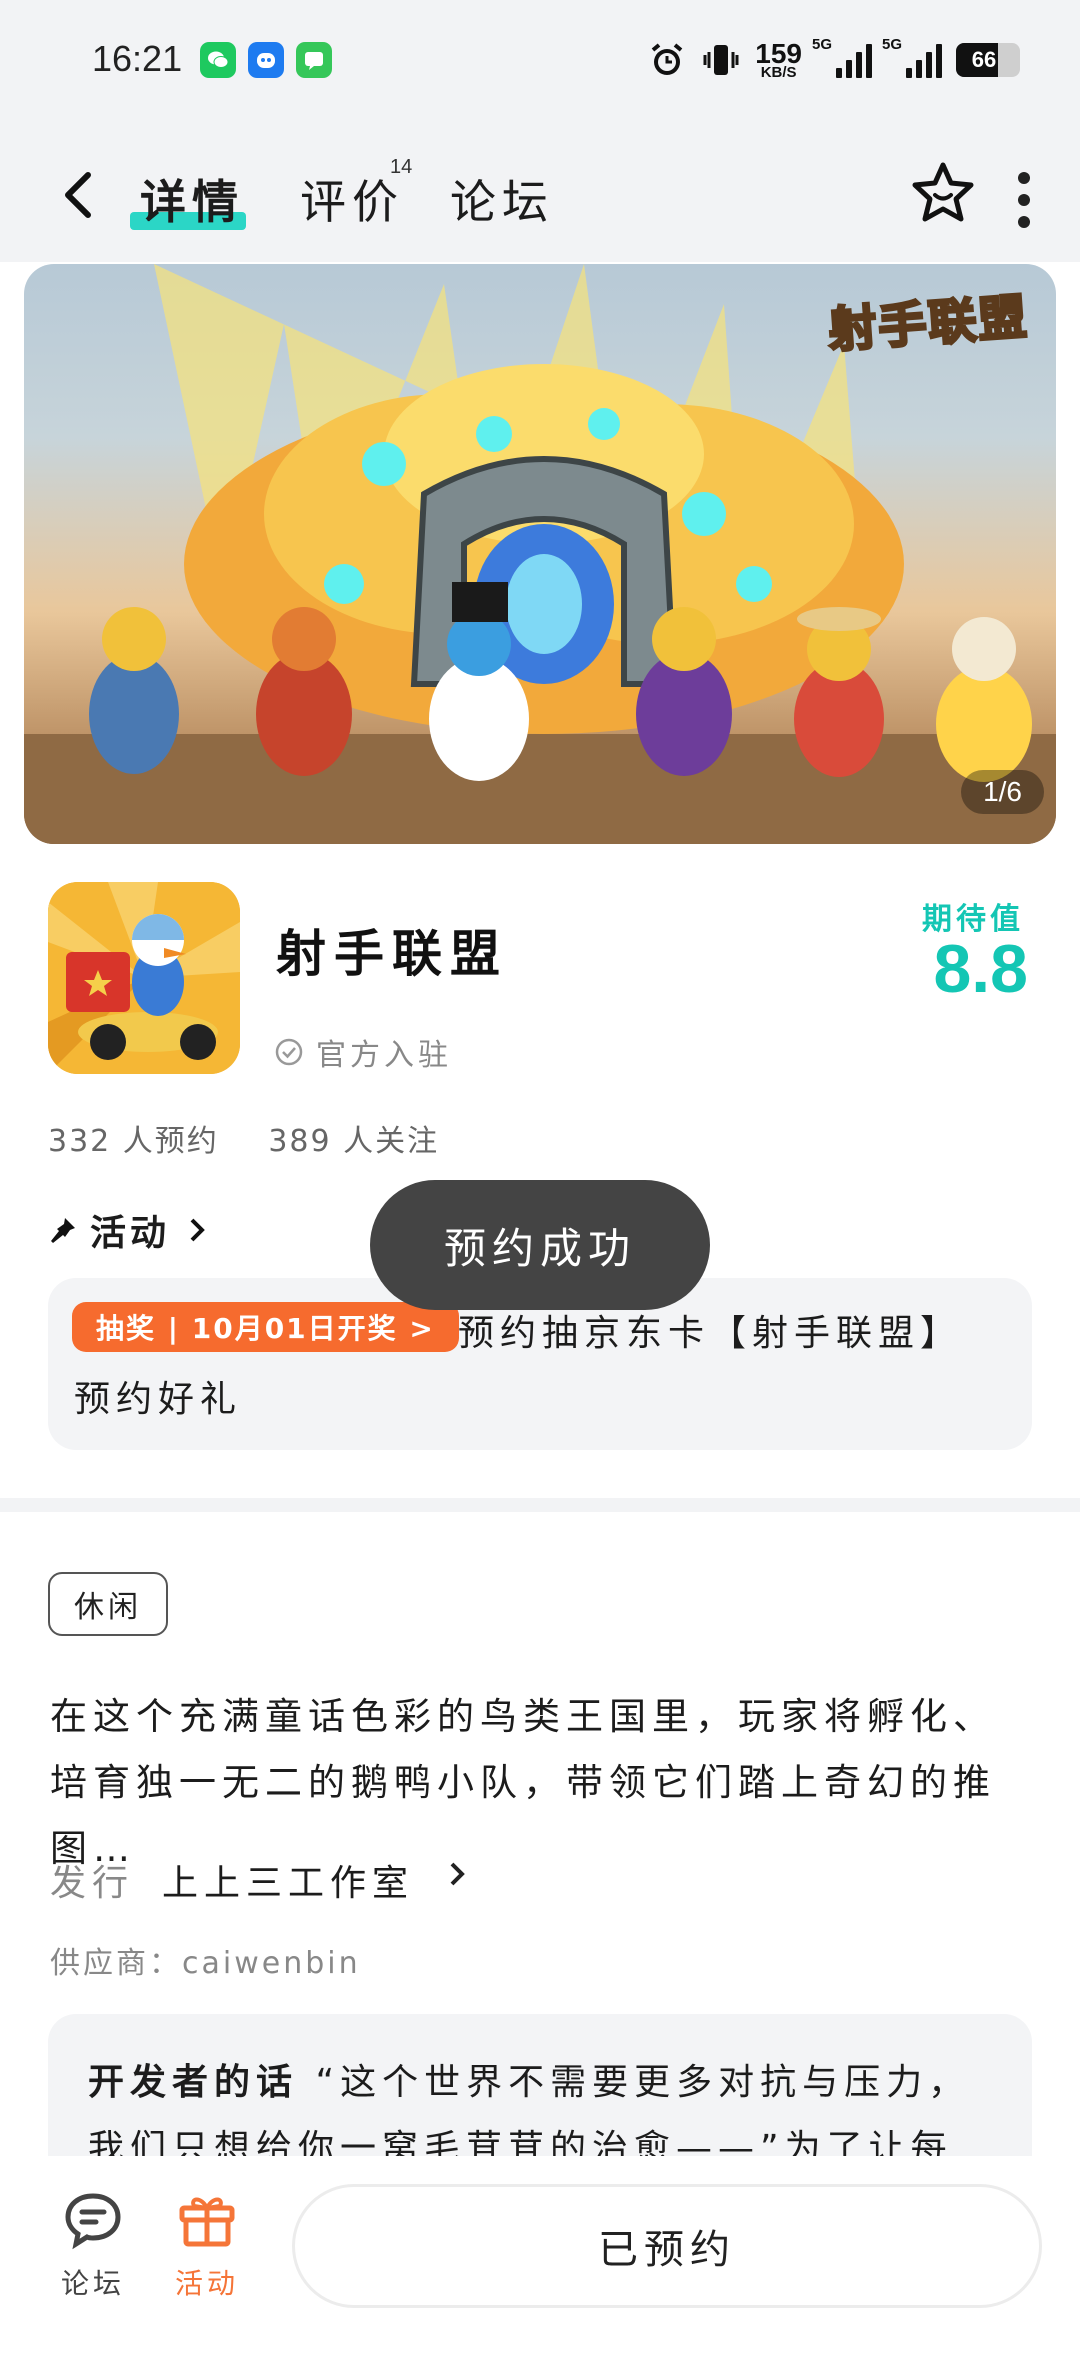  I want to click on reservation-count: 332 人预约, so click(133, 1141).